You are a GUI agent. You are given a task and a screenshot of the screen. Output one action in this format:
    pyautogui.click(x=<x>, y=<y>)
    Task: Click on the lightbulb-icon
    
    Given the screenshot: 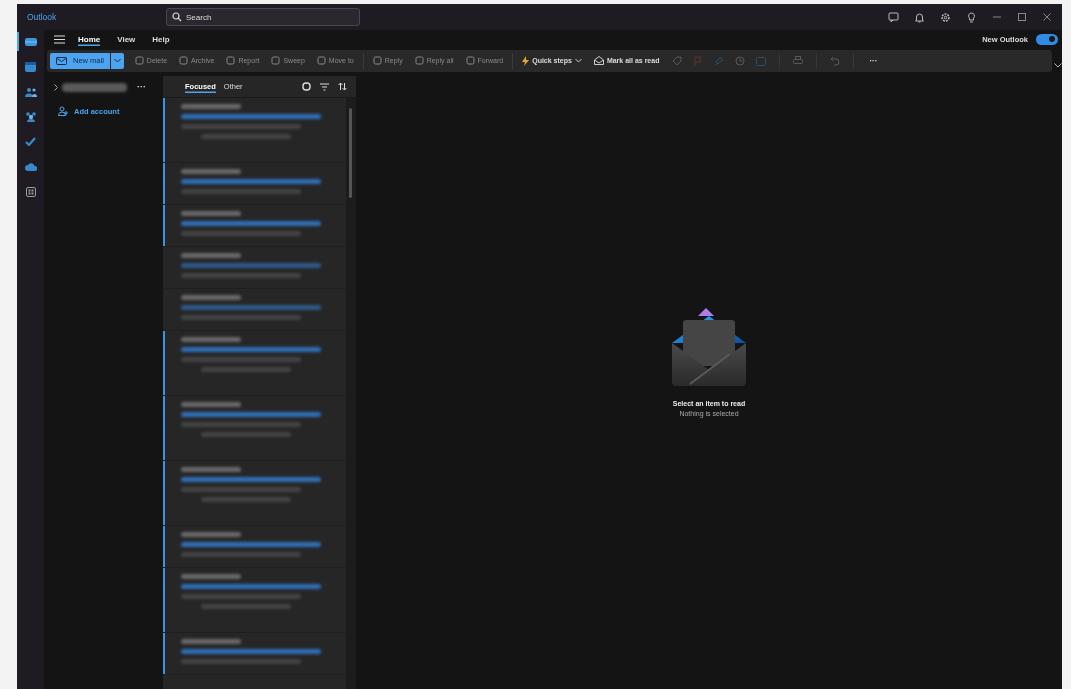 What is the action you would take?
    pyautogui.click(x=971, y=17)
    